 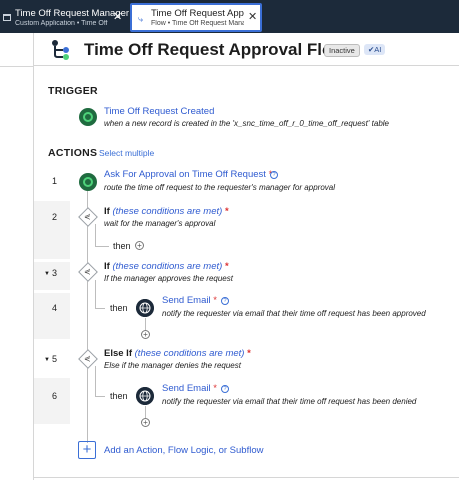 I want to click on status-badge: Inactive, so click(x=342, y=50).